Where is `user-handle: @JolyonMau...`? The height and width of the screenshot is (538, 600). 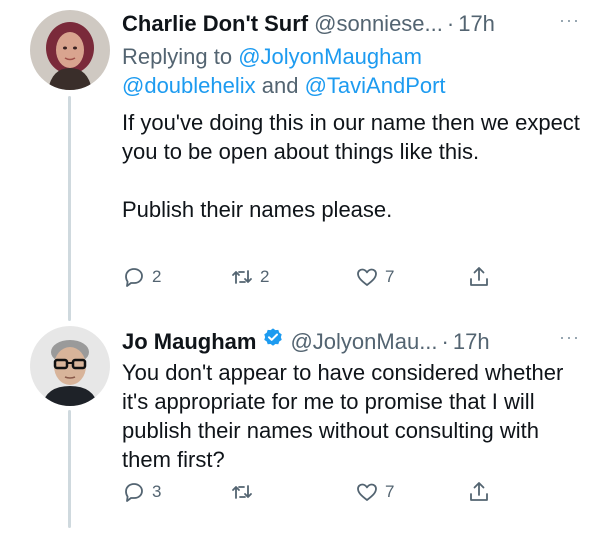
user-handle: @JolyonMau... is located at coordinates (363, 342).